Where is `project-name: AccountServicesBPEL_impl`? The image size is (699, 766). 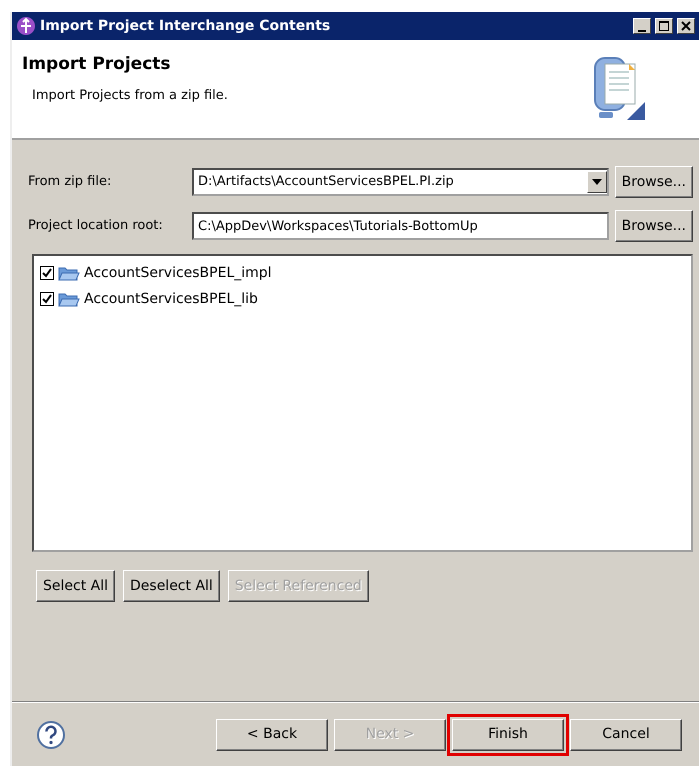 project-name: AccountServicesBPEL_impl is located at coordinates (178, 273).